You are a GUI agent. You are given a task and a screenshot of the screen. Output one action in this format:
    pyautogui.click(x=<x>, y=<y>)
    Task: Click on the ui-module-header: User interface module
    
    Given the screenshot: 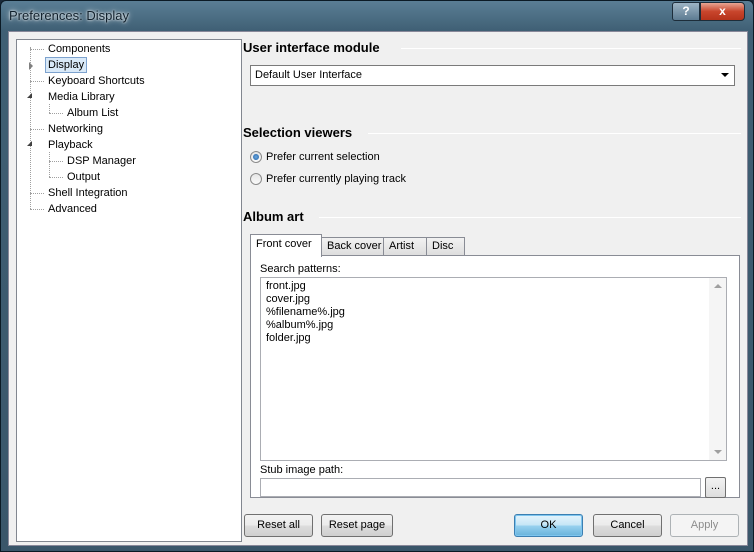 What is the action you would take?
    pyautogui.click(x=311, y=47)
    